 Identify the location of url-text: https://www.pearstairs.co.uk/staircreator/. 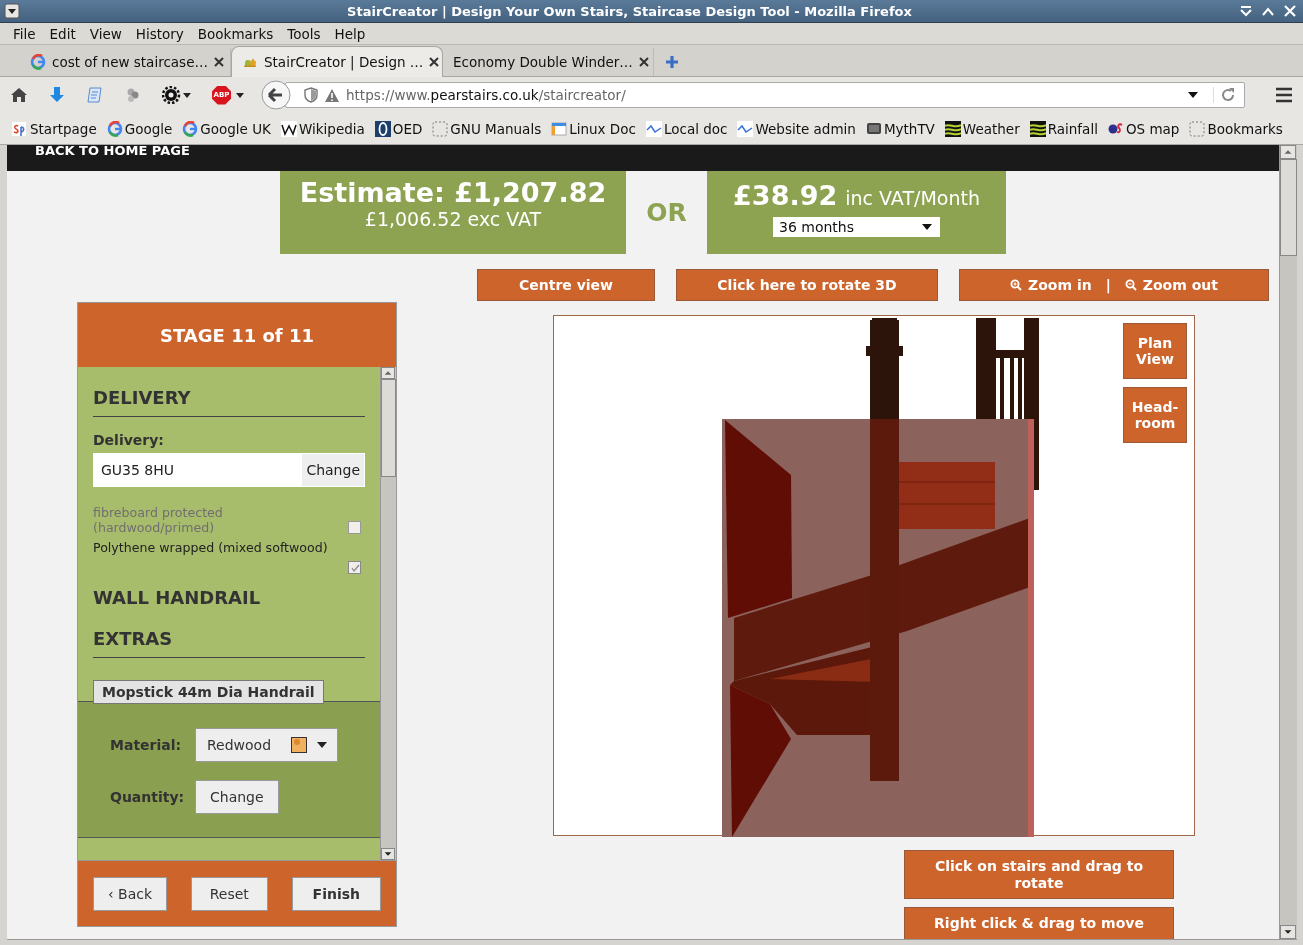
(486, 95).